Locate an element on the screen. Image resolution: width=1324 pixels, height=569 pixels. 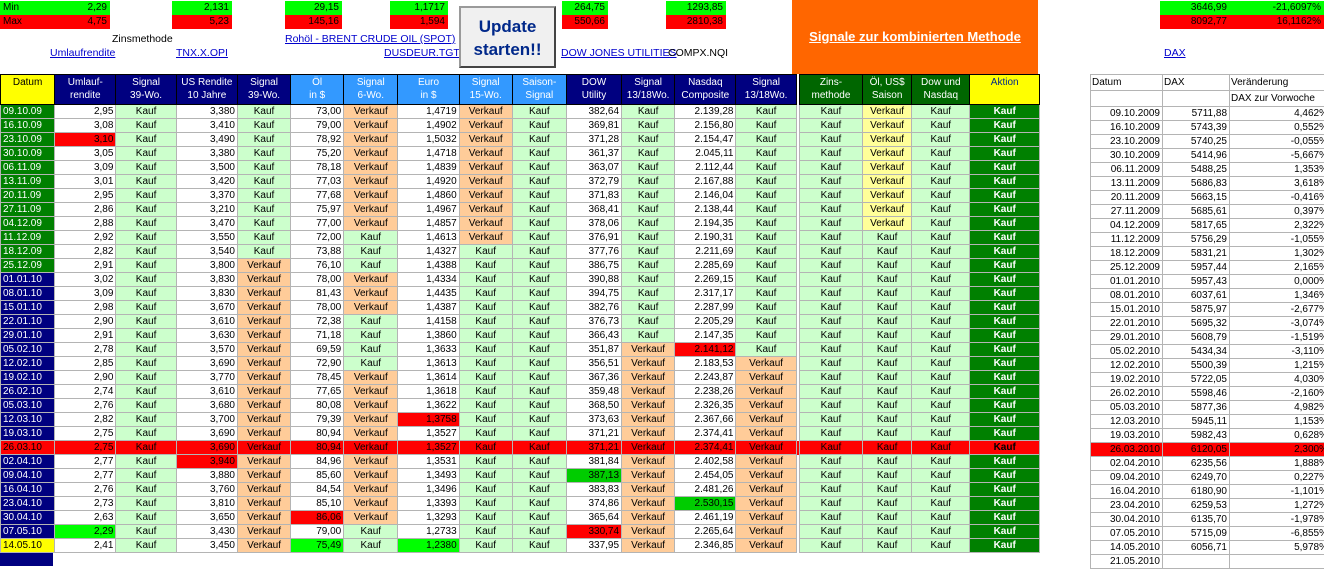
cell-col-5: 80,94 is located at coordinates (317, 448).